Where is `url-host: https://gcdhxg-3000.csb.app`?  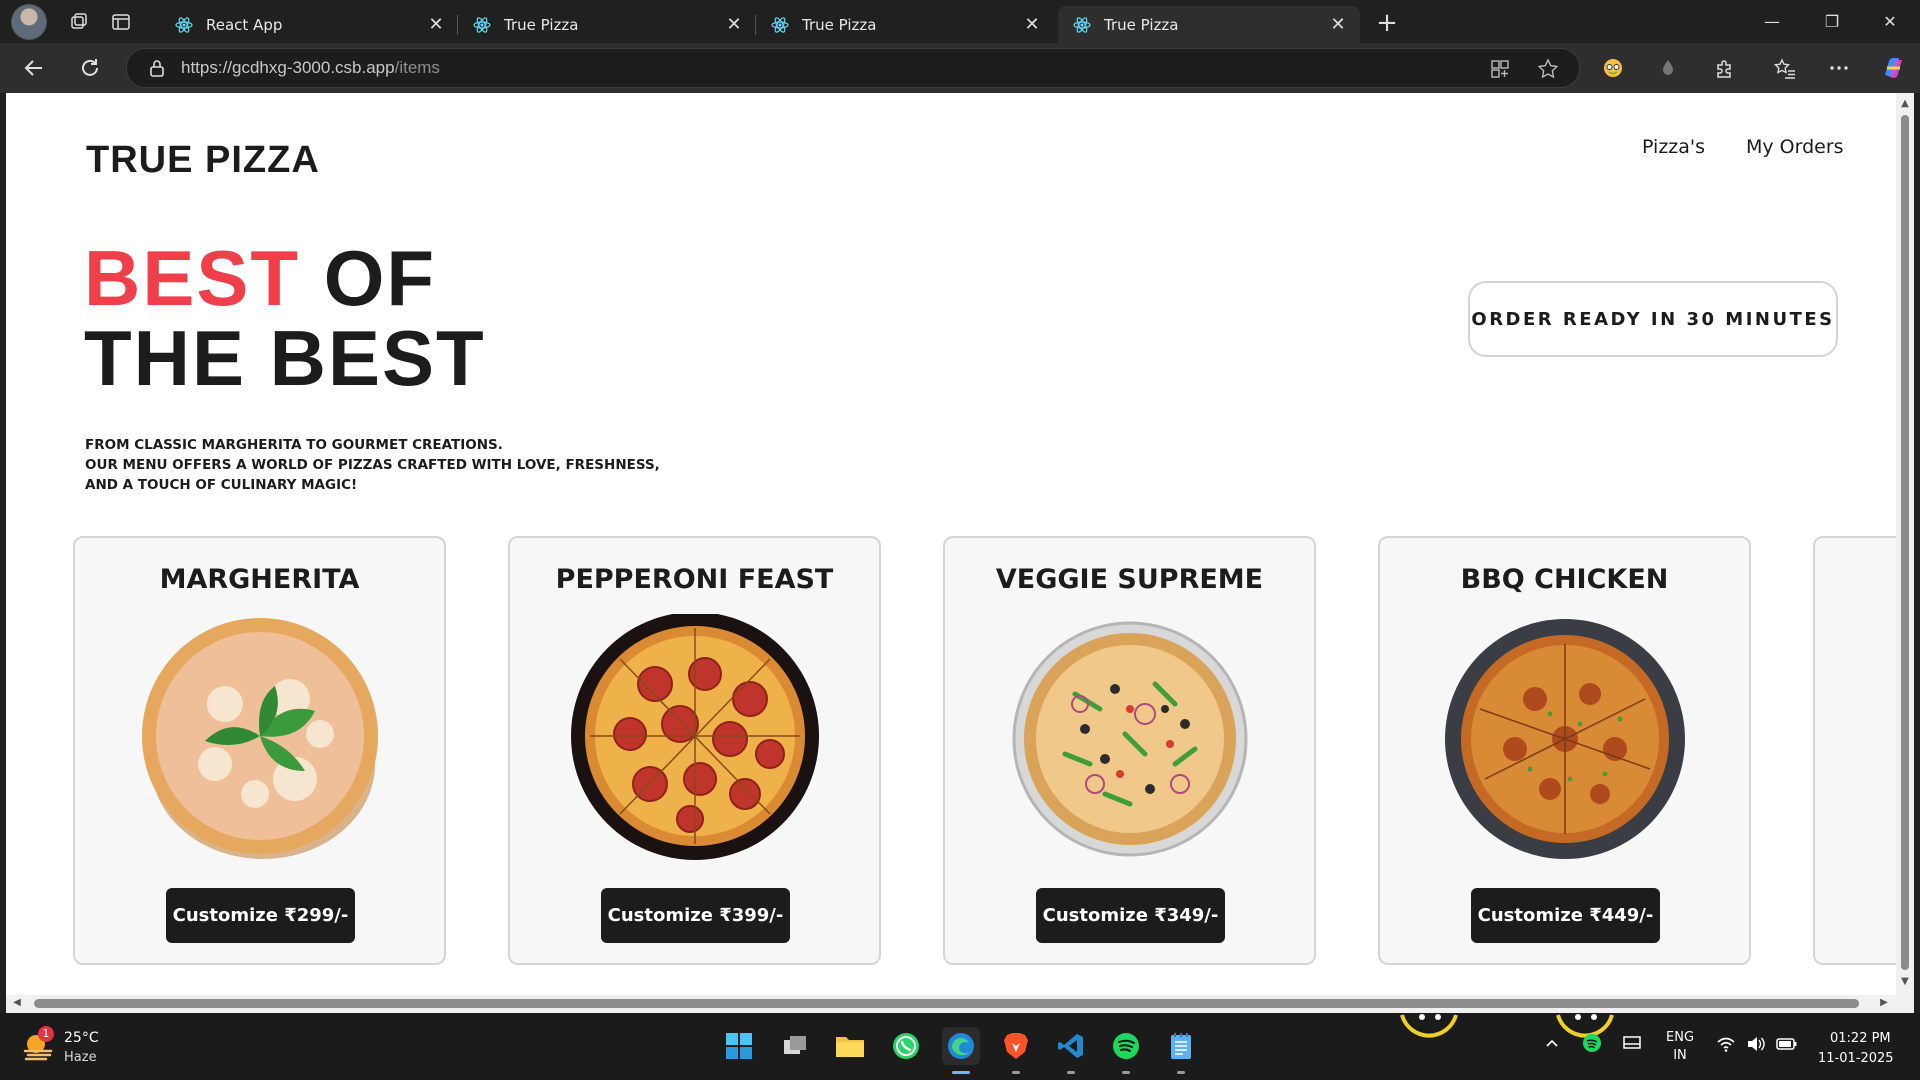
url-host: https://gcdhxg-3000.csb.app is located at coordinates (288, 67).